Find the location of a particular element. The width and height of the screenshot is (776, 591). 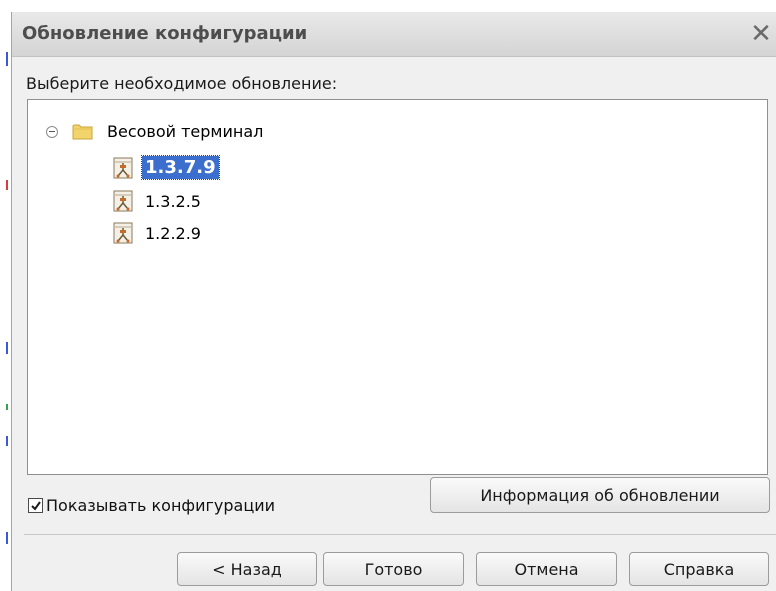

show-configurations-checkbox is located at coordinates (35, 505).